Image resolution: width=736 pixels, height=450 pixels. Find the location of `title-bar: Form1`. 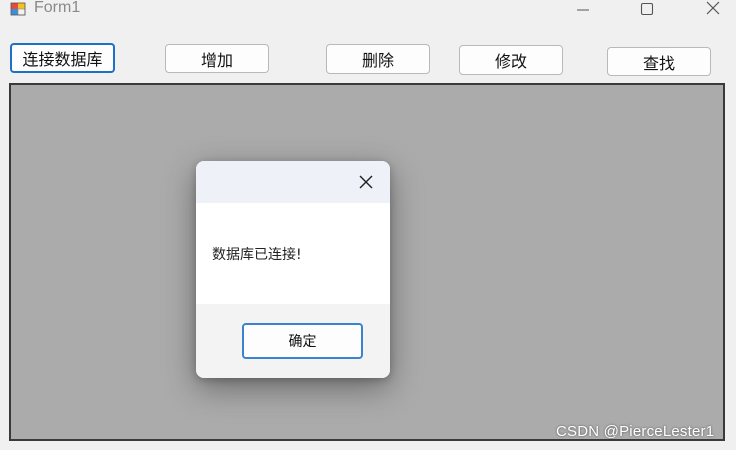

title-bar: Form1 is located at coordinates (368, 11).